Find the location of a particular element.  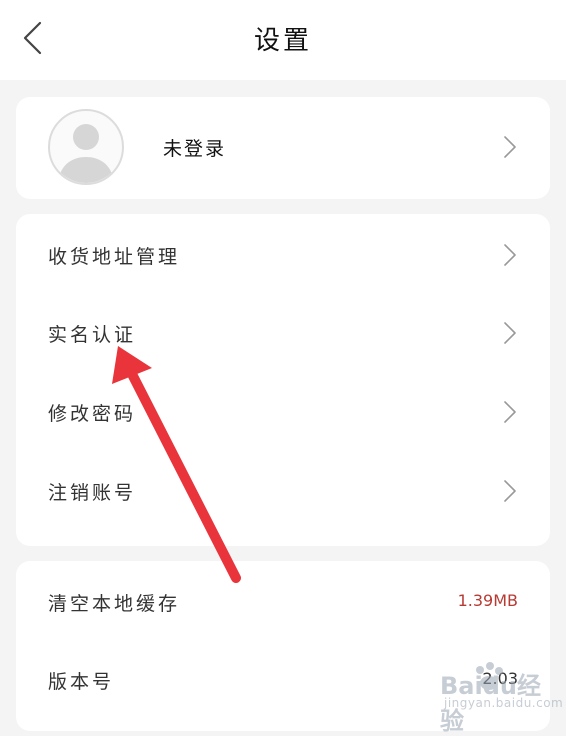

menu-item-label: 注销账号 is located at coordinates (92, 493).